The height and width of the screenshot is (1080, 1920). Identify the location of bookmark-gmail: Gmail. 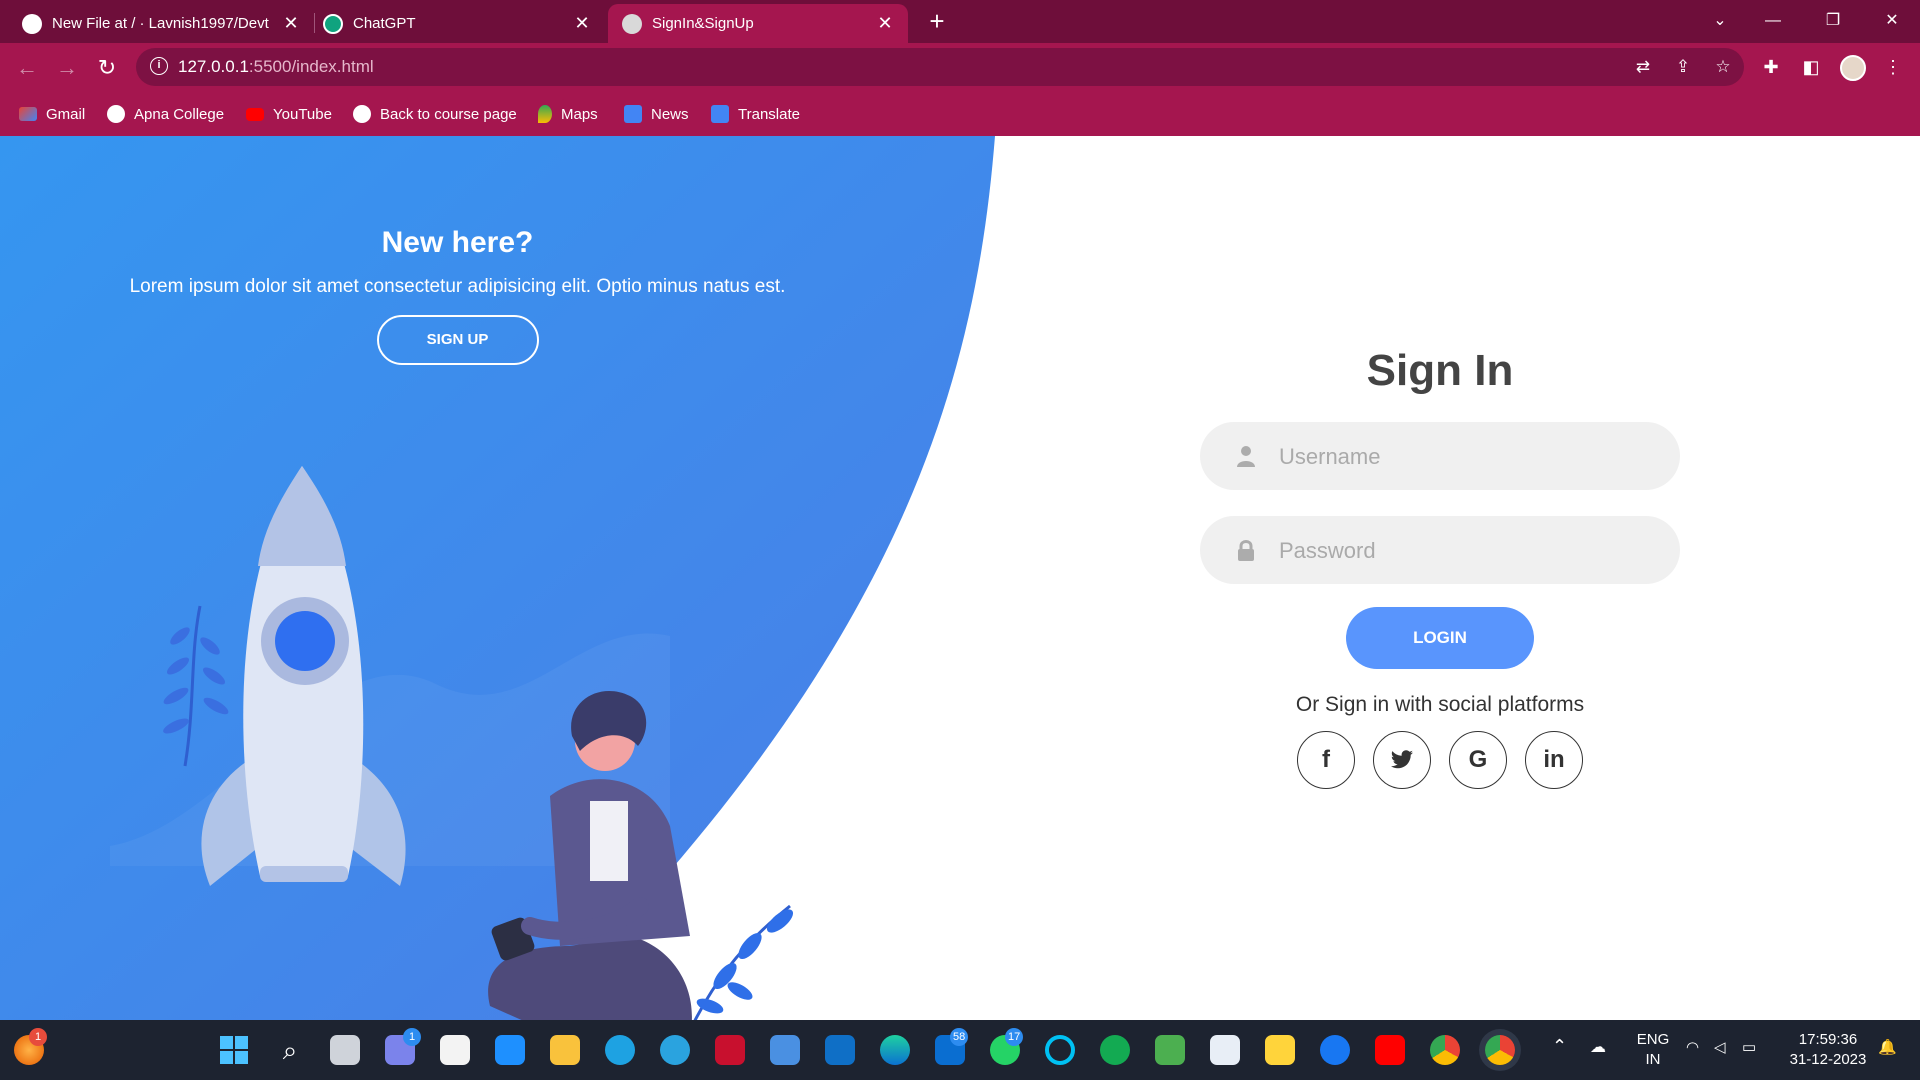
(52, 114).